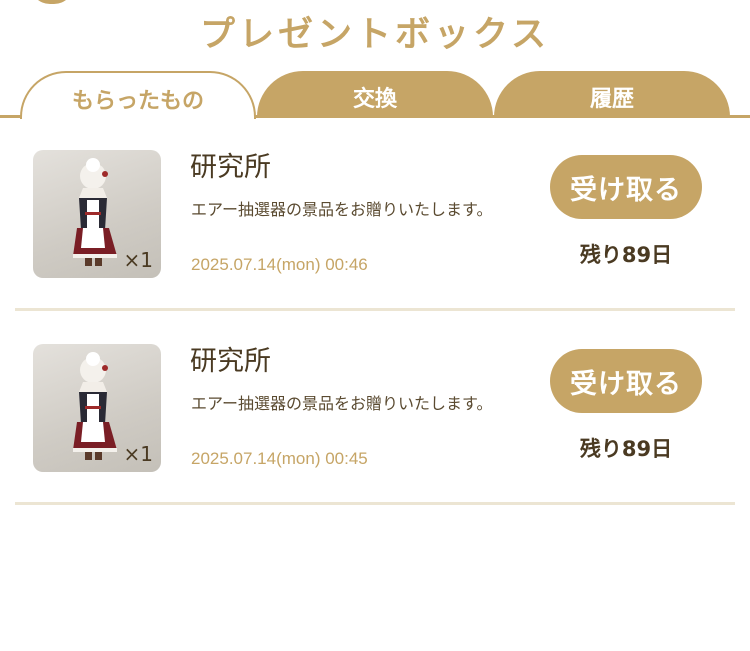 Image resolution: width=750 pixels, height=651 pixels. What do you see at coordinates (279, 458) in the screenshot?
I see `item-date: 2025.07.14(mon) 00:45` at bounding box center [279, 458].